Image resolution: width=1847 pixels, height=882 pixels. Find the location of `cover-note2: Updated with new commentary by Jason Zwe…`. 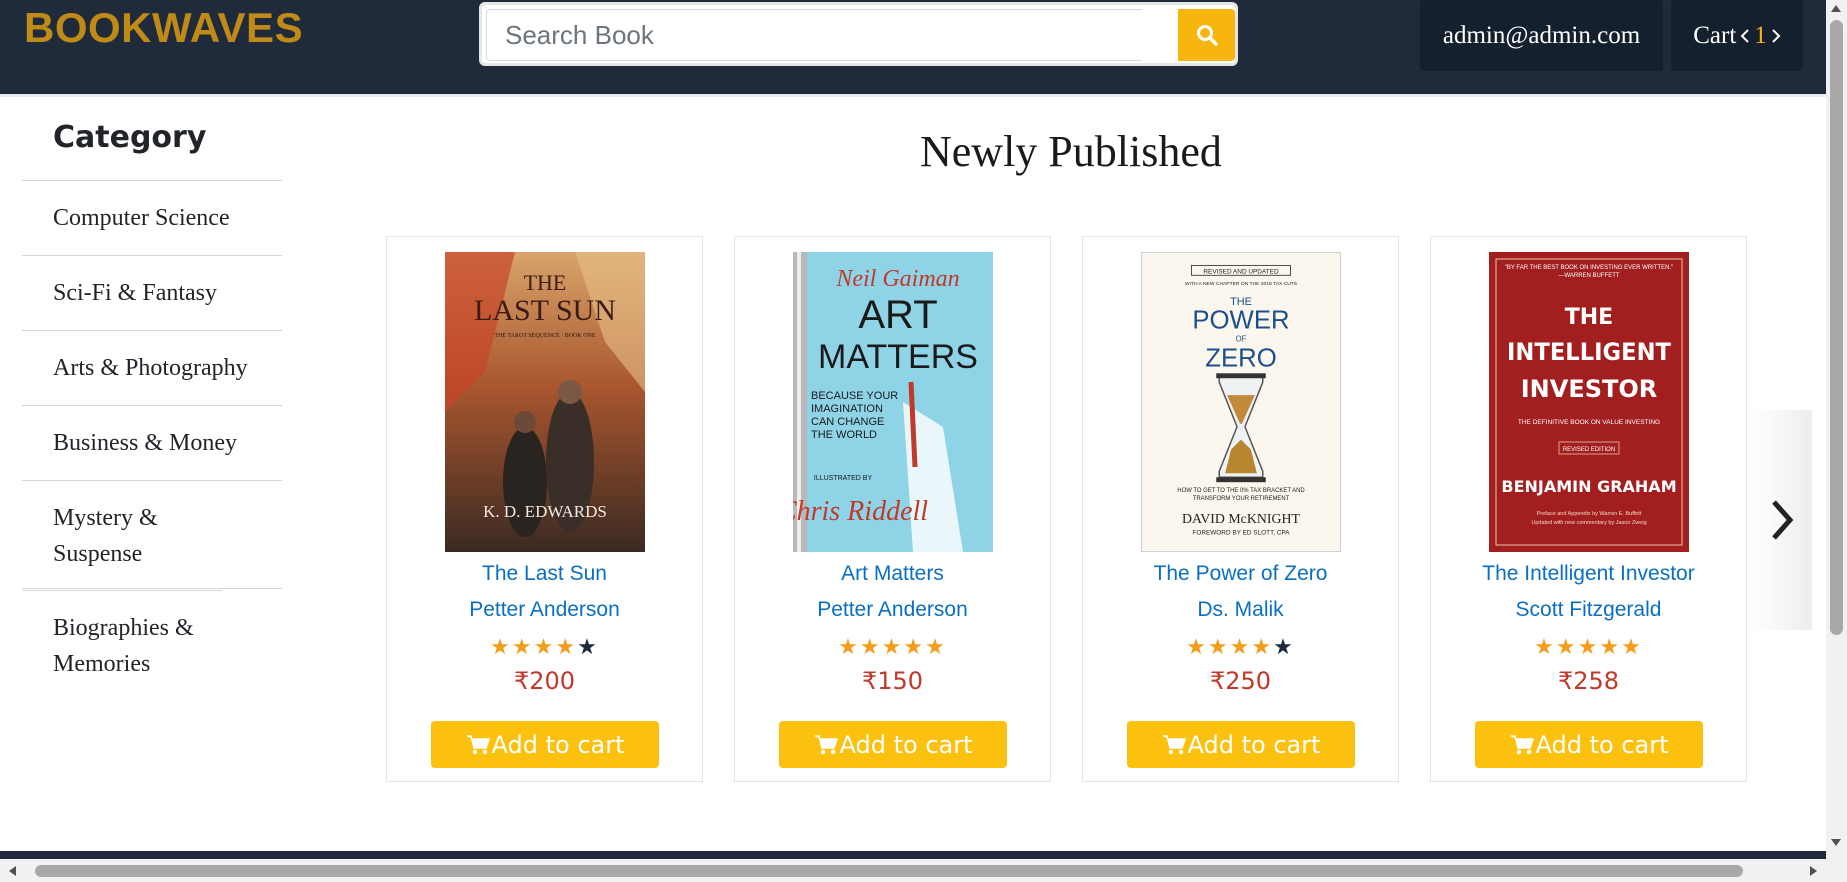

cover-note2: Updated with new commentary by Jason Zwe… is located at coordinates (1588, 523).